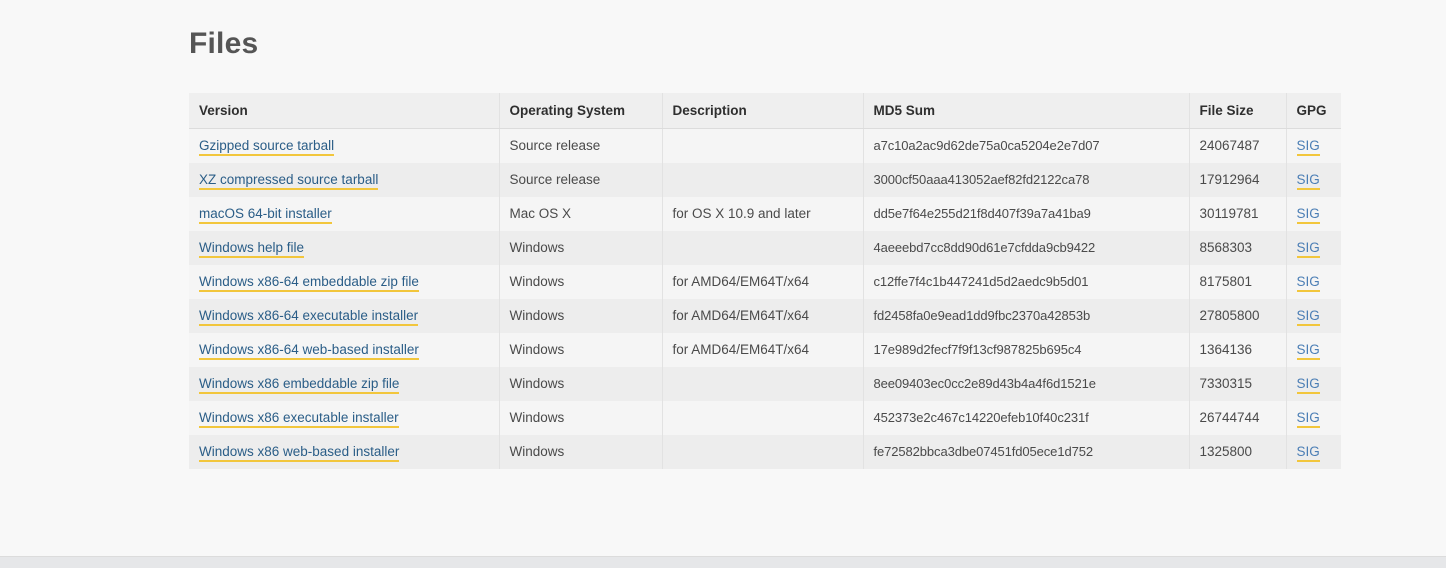 Image resolution: width=1446 pixels, height=568 pixels. What do you see at coordinates (581, 111) in the screenshot?
I see `column-header-os: Operating System` at bounding box center [581, 111].